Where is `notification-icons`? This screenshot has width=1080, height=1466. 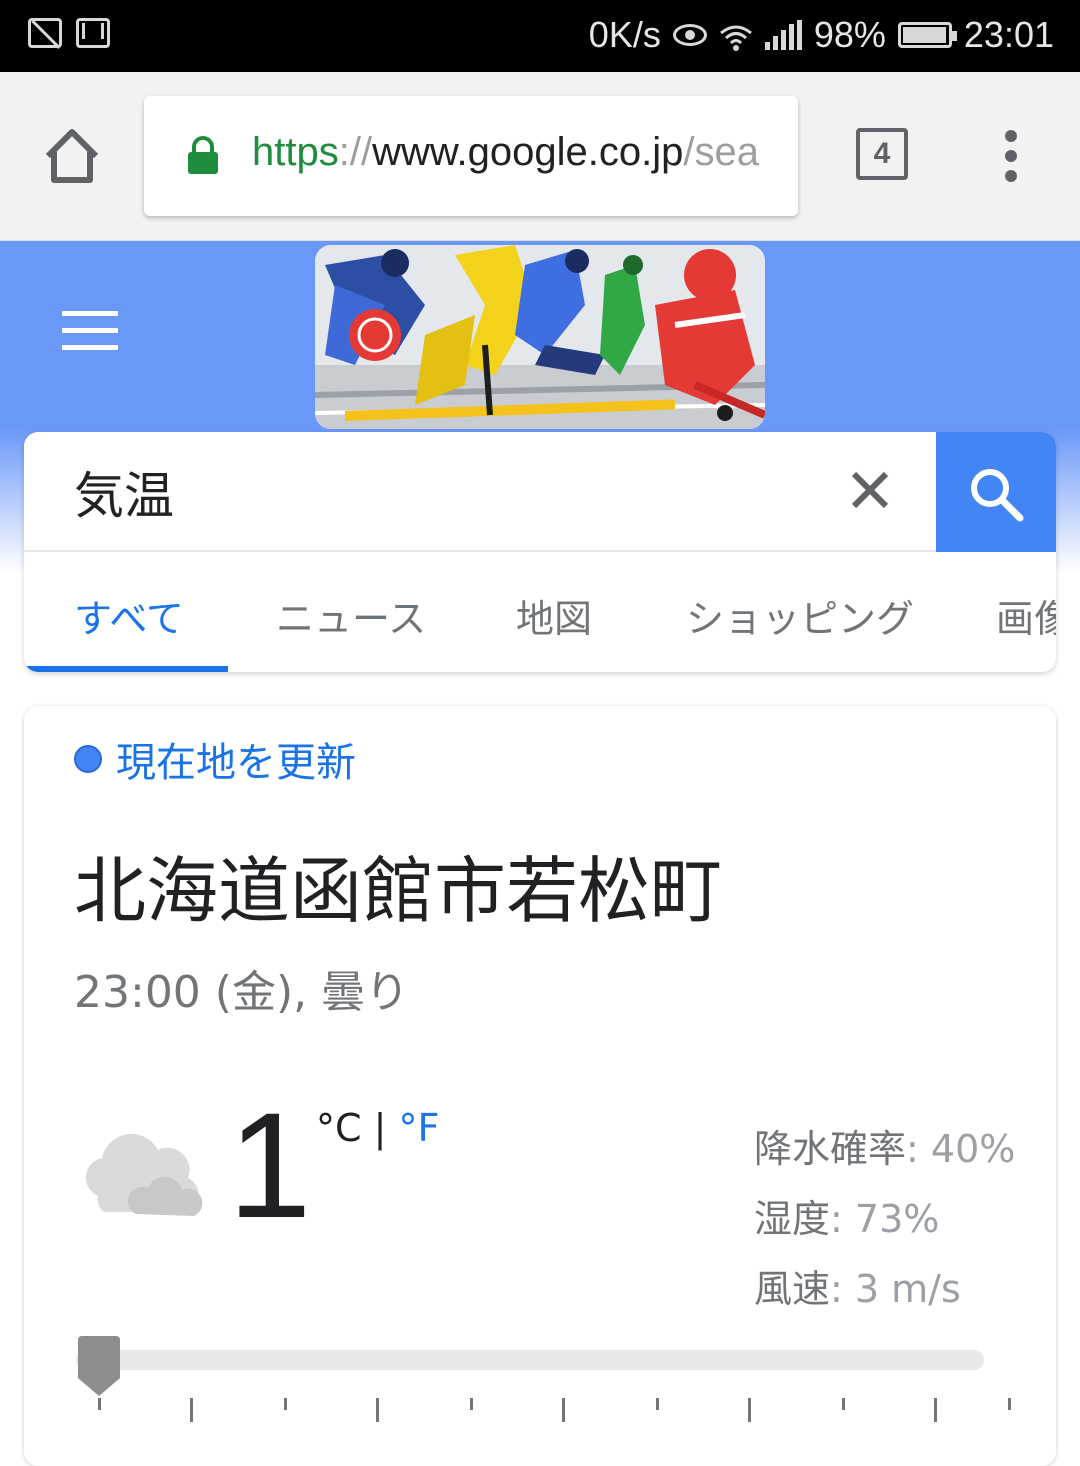 notification-icons is located at coordinates (69, 33).